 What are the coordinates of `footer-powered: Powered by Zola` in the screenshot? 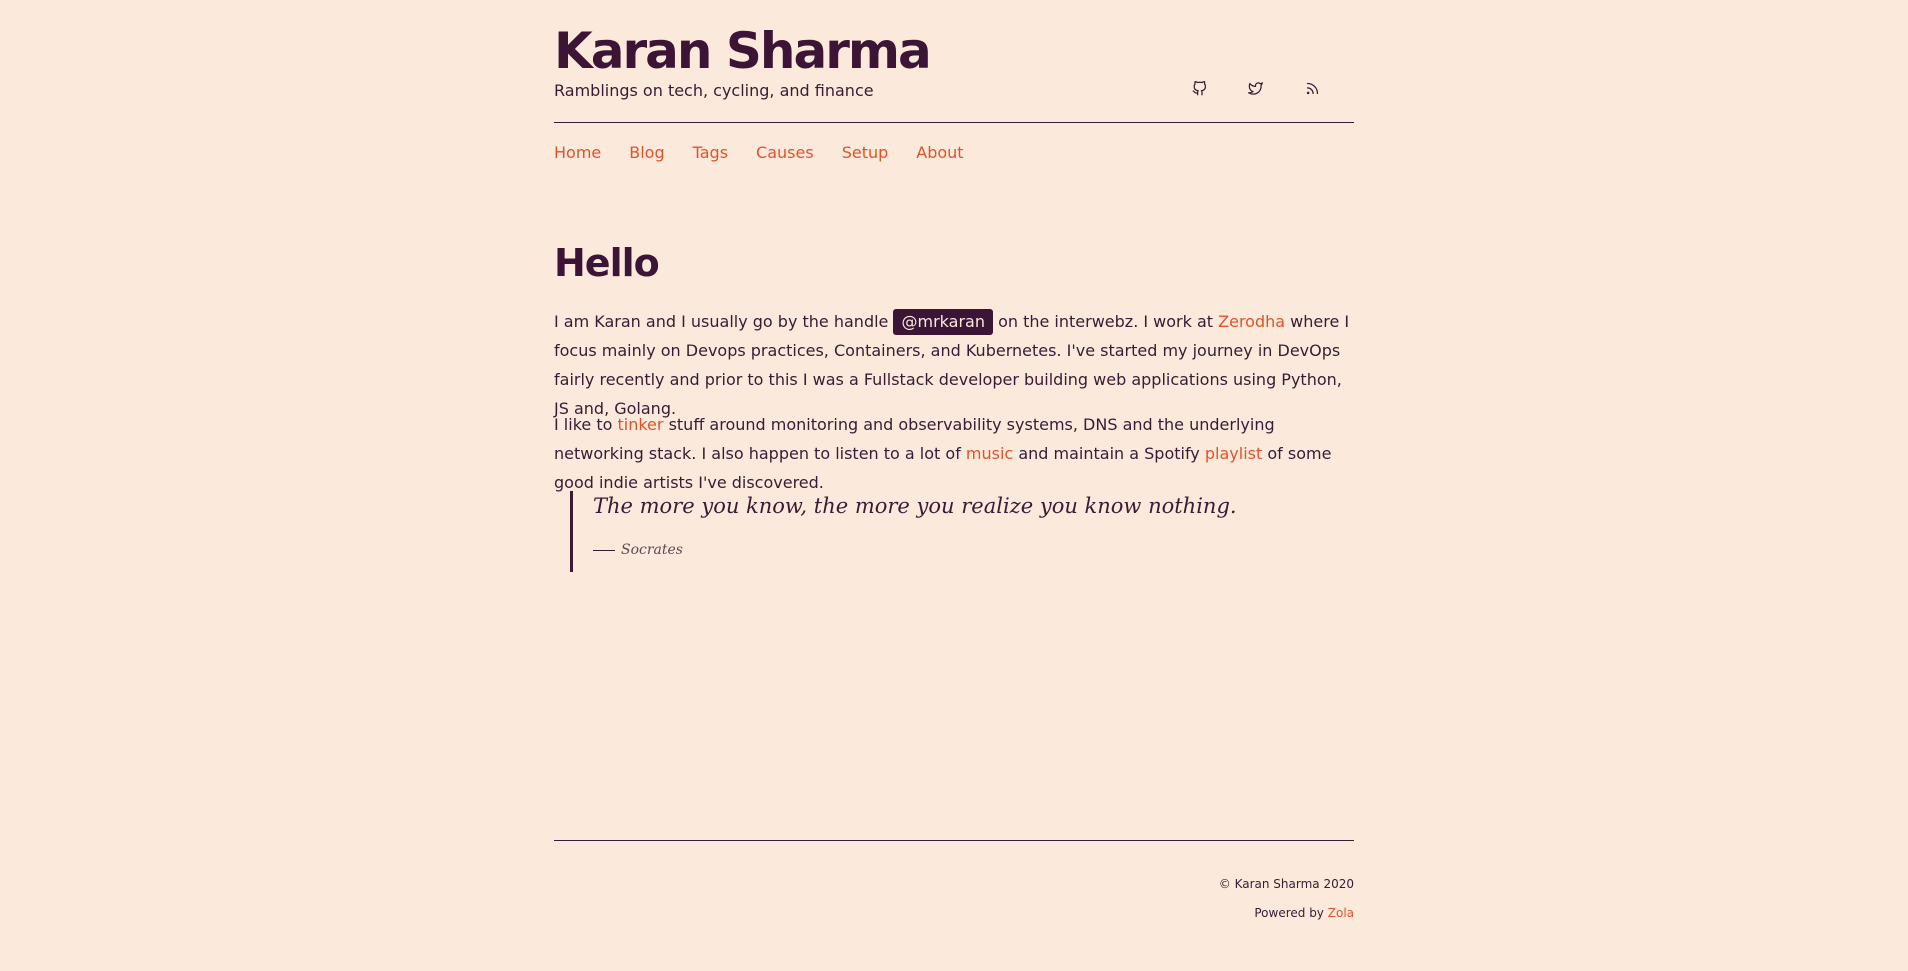 It's located at (1304, 913).